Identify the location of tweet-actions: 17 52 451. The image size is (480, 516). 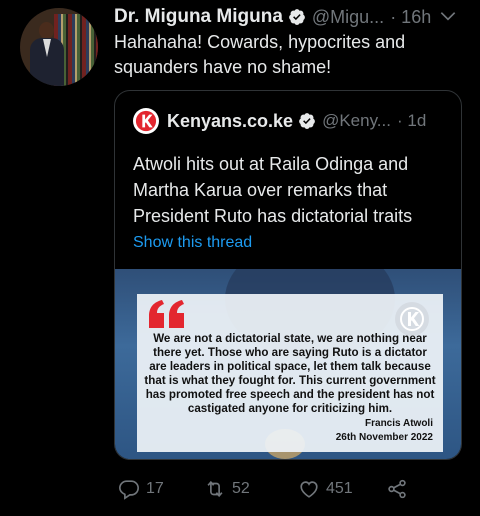
(284, 491).